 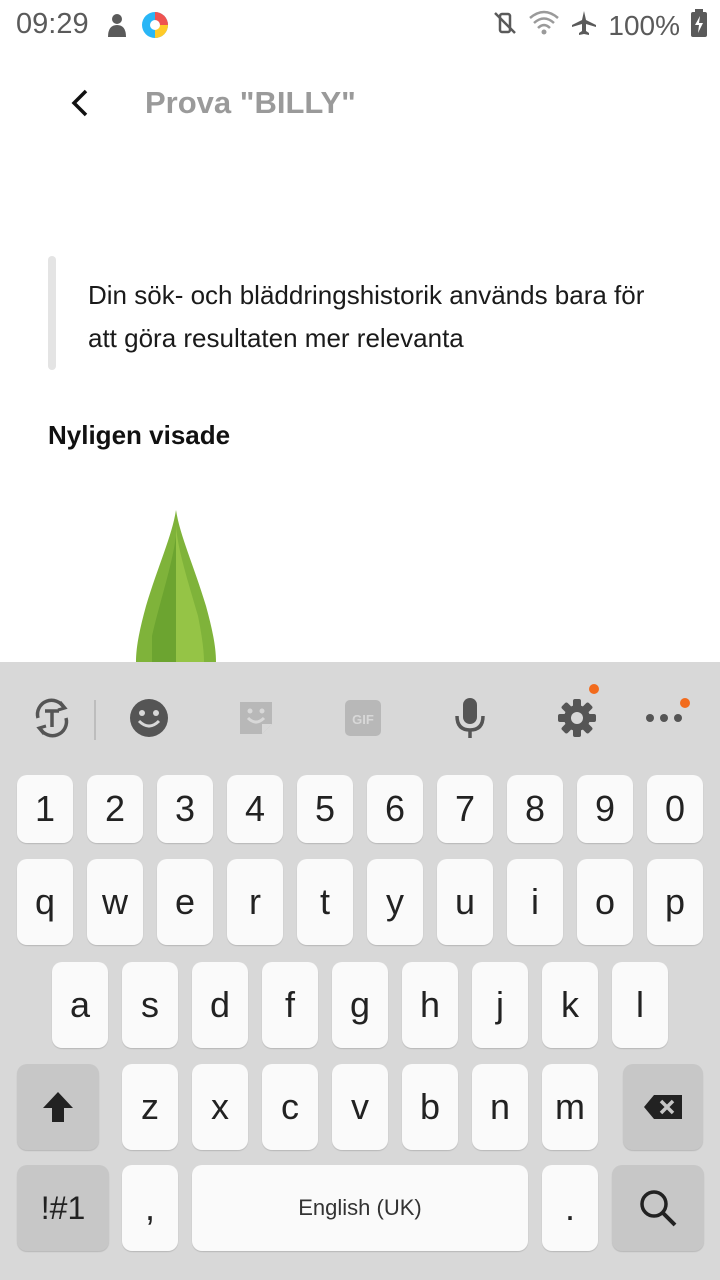 I want to click on keyboard-settings-button, so click(x=577, y=715).